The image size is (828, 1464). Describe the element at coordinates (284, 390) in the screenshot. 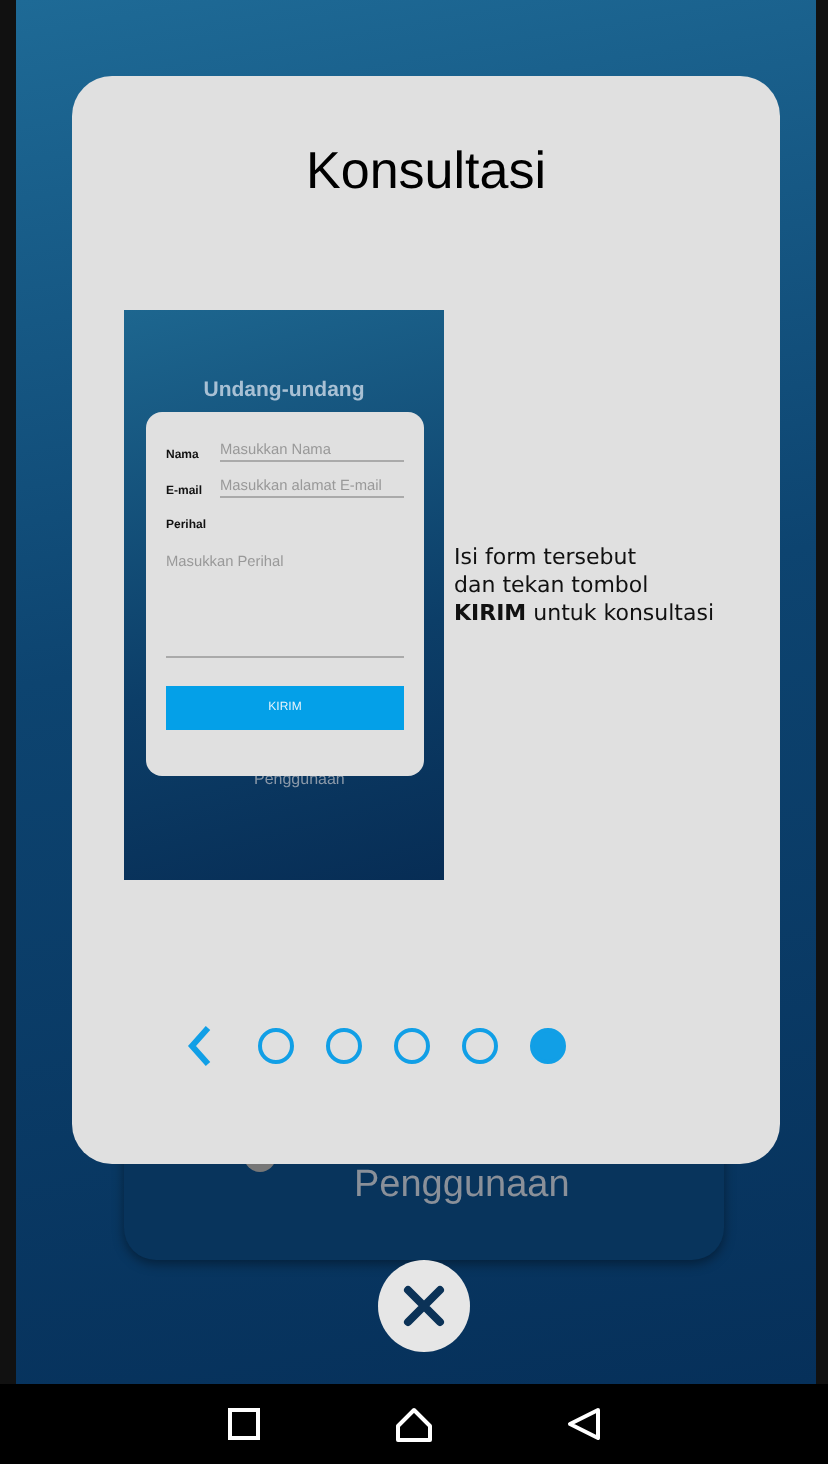

I see `preview-heading: Undang-undang` at that location.